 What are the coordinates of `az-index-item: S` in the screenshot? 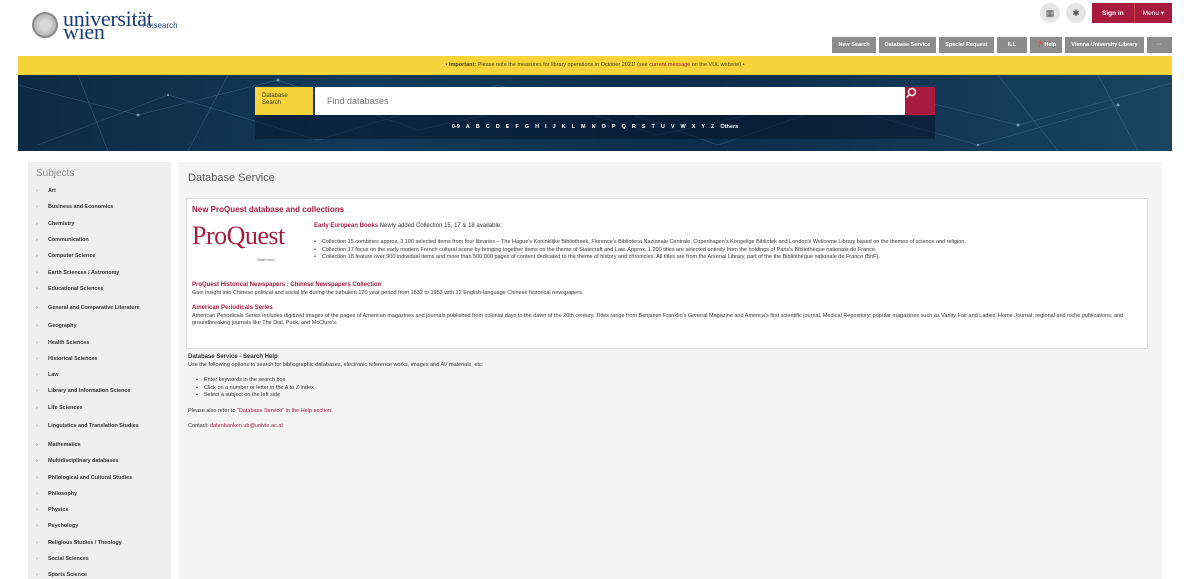 It's located at (644, 127).